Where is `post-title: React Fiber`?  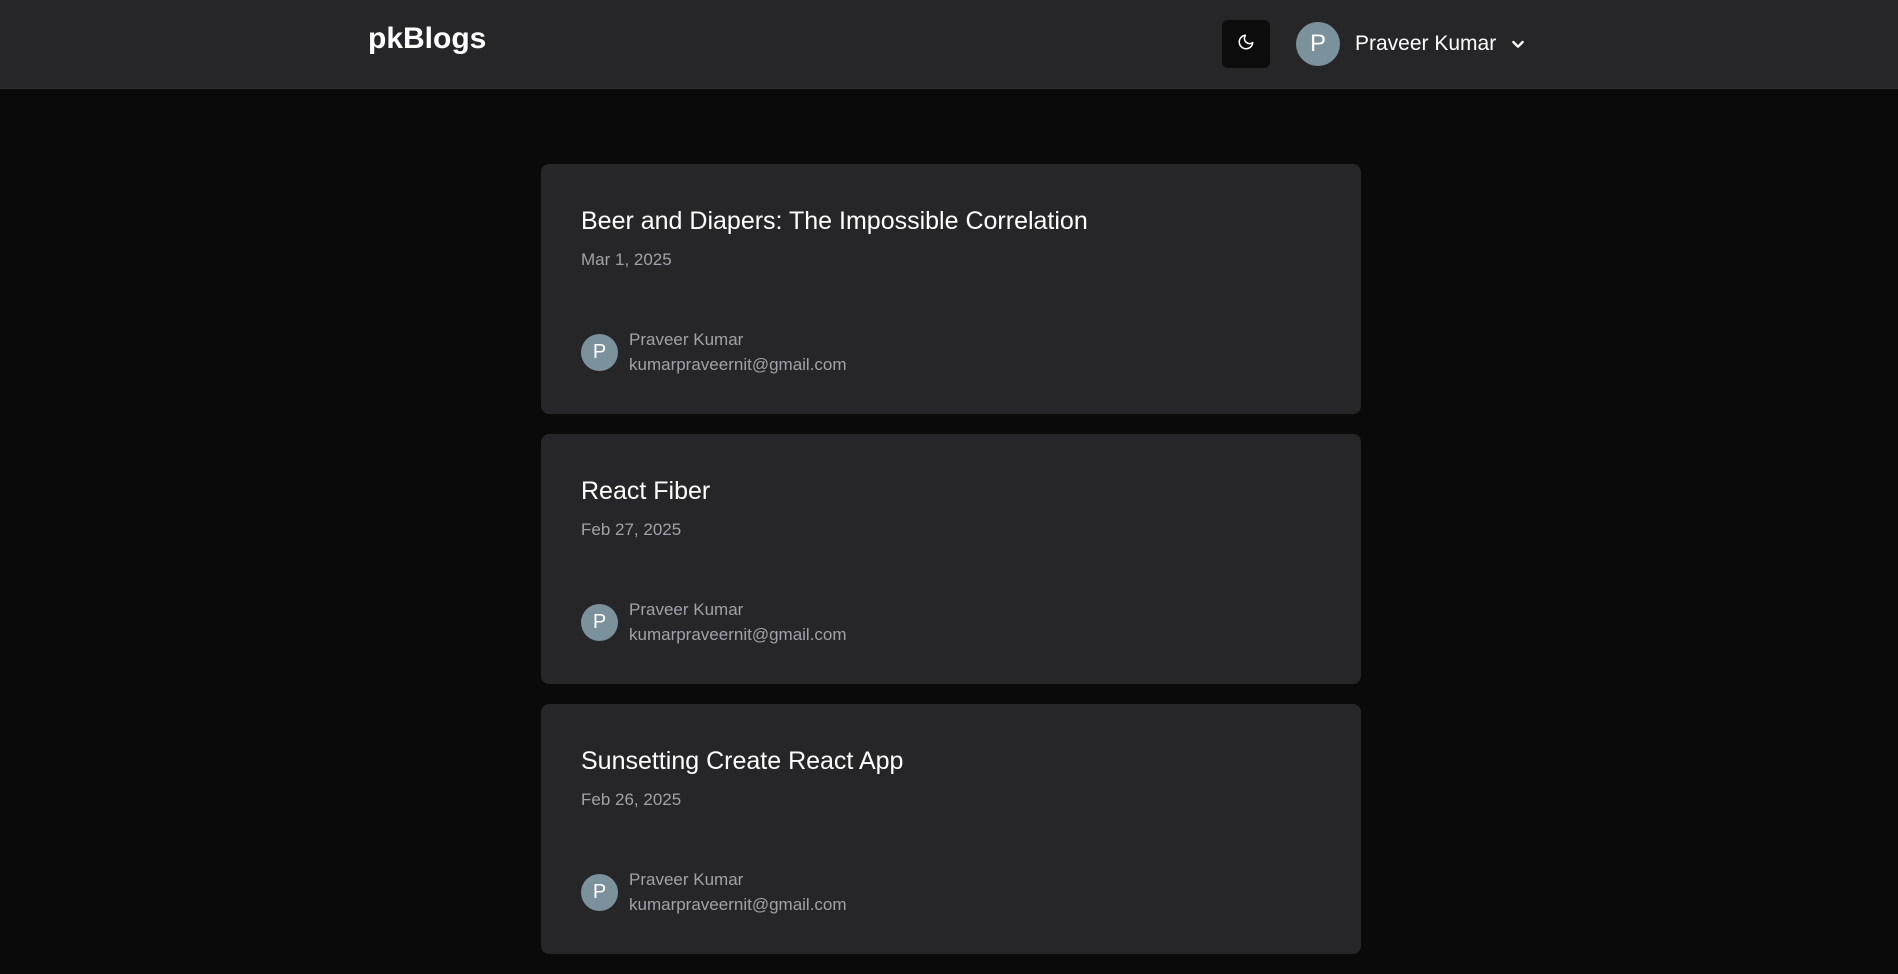
post-title: React Fiber is located at coordinates (951, 491).